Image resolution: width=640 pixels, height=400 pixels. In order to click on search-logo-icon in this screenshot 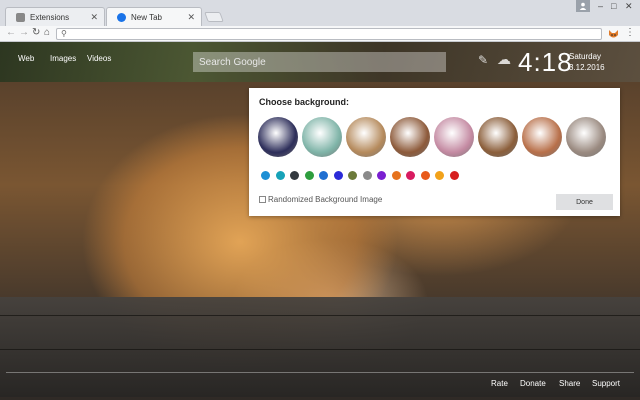, I will do `click(121, 17)`.